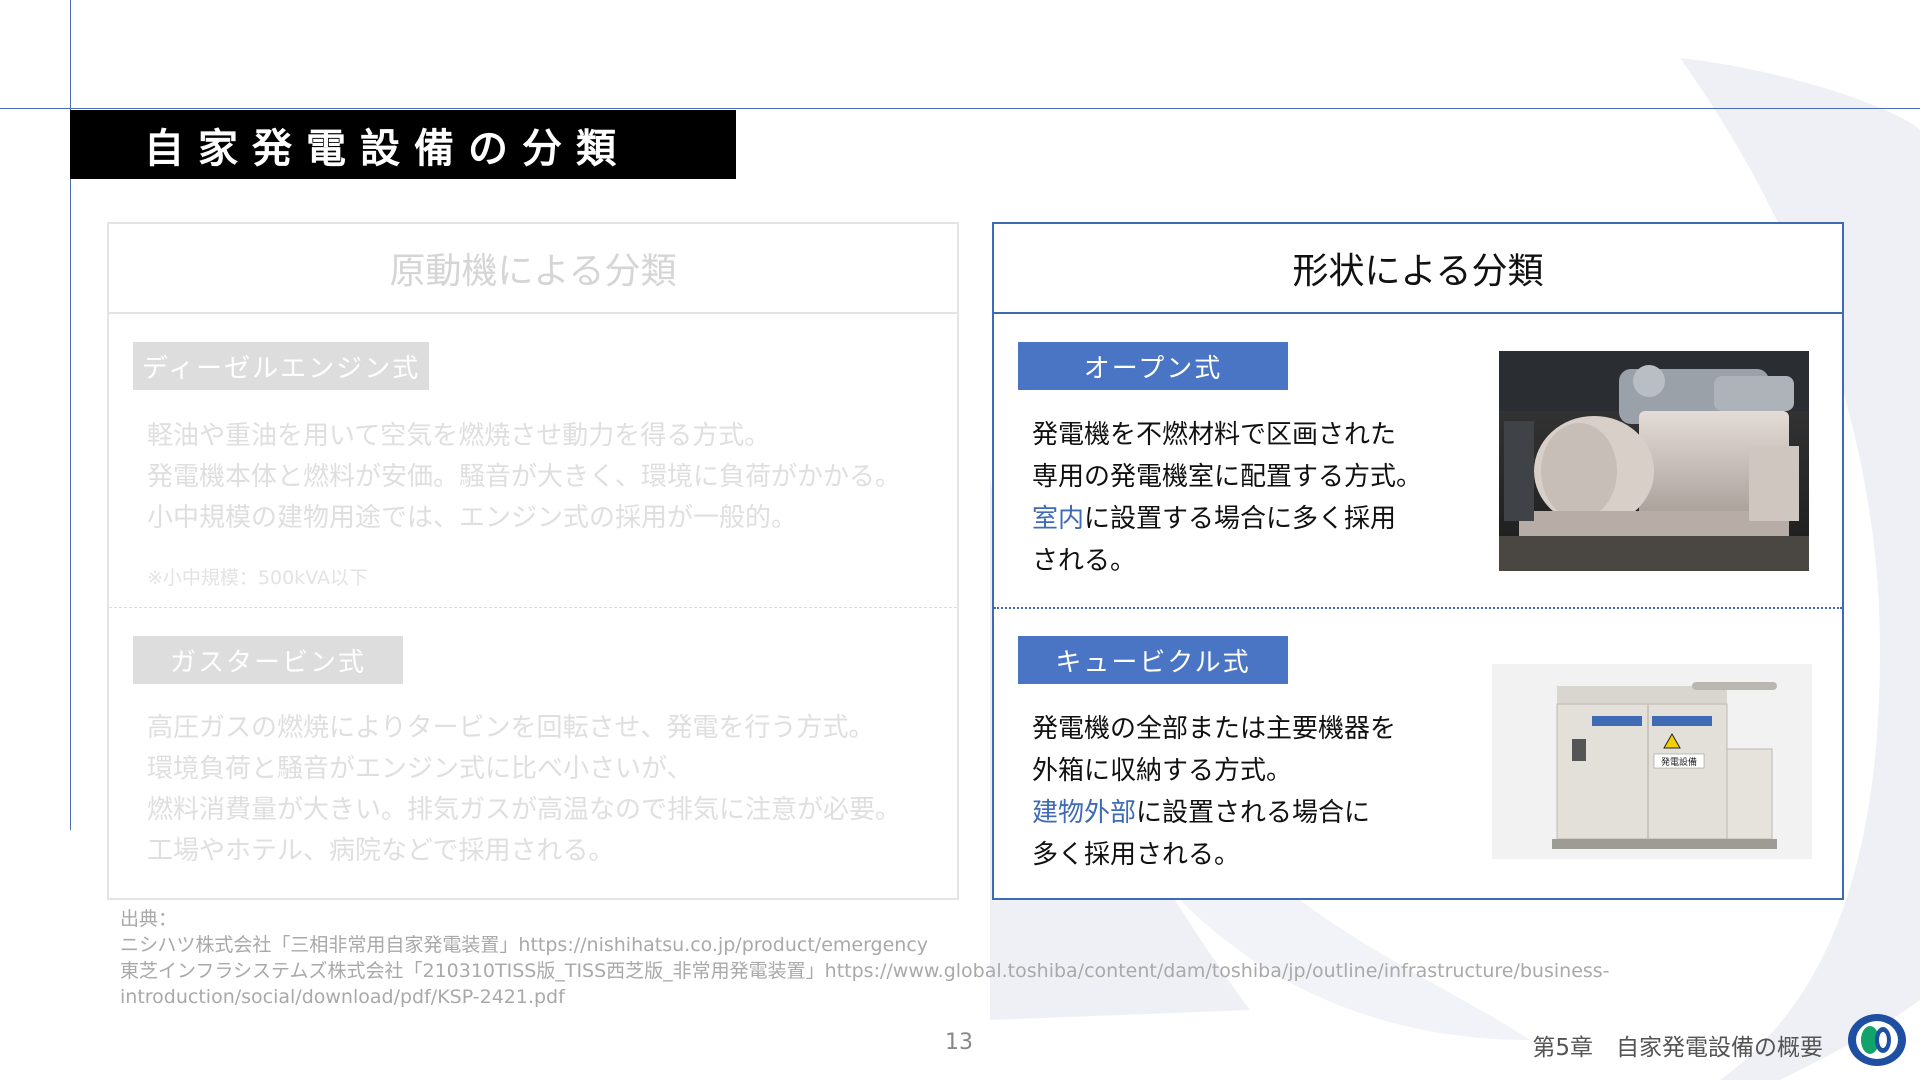 The width and height of the screenshot is (1920, 1080). Describe the element at coordinates (1084, 813) in the screenshot. I see `highlight-outdoor: 建物外部` at that location.